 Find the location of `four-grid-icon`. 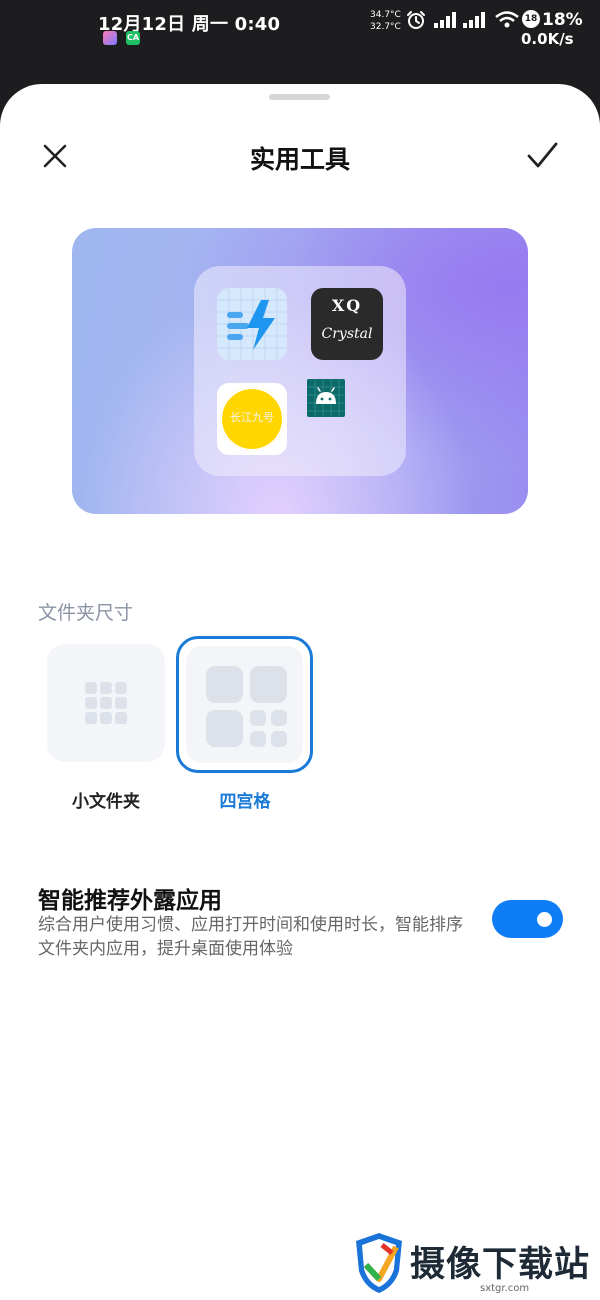

four-grid-icon is located at coordinates (244, 704).